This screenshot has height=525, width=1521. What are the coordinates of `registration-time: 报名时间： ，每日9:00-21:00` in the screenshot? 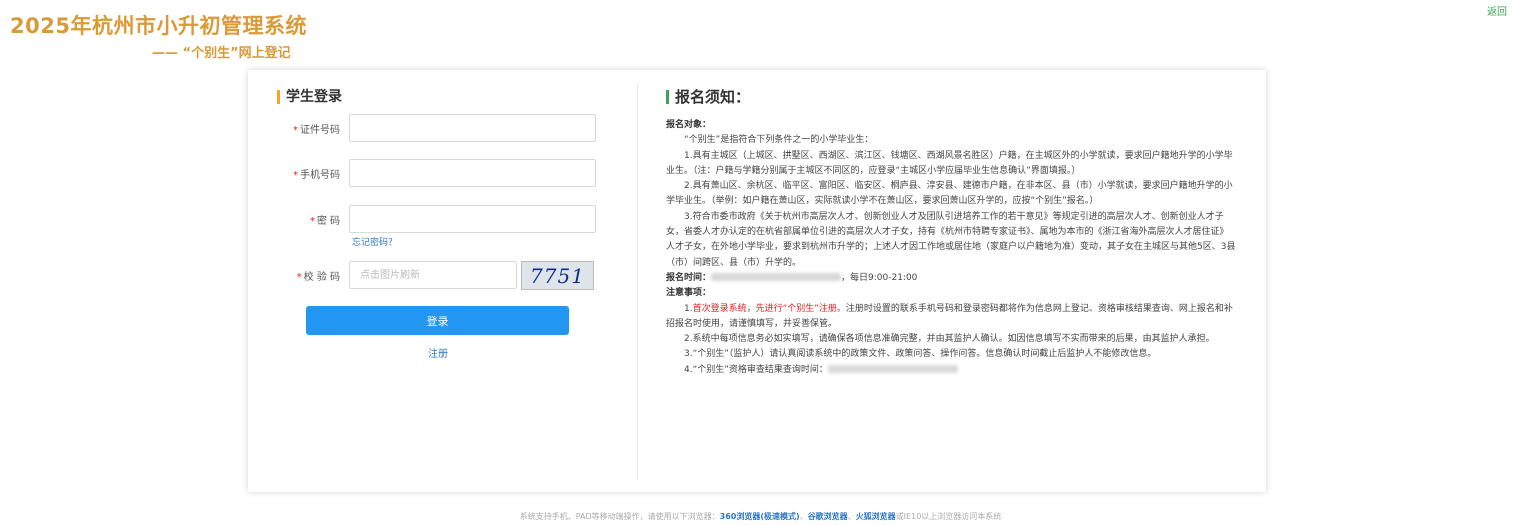 It's located at (951, 278).